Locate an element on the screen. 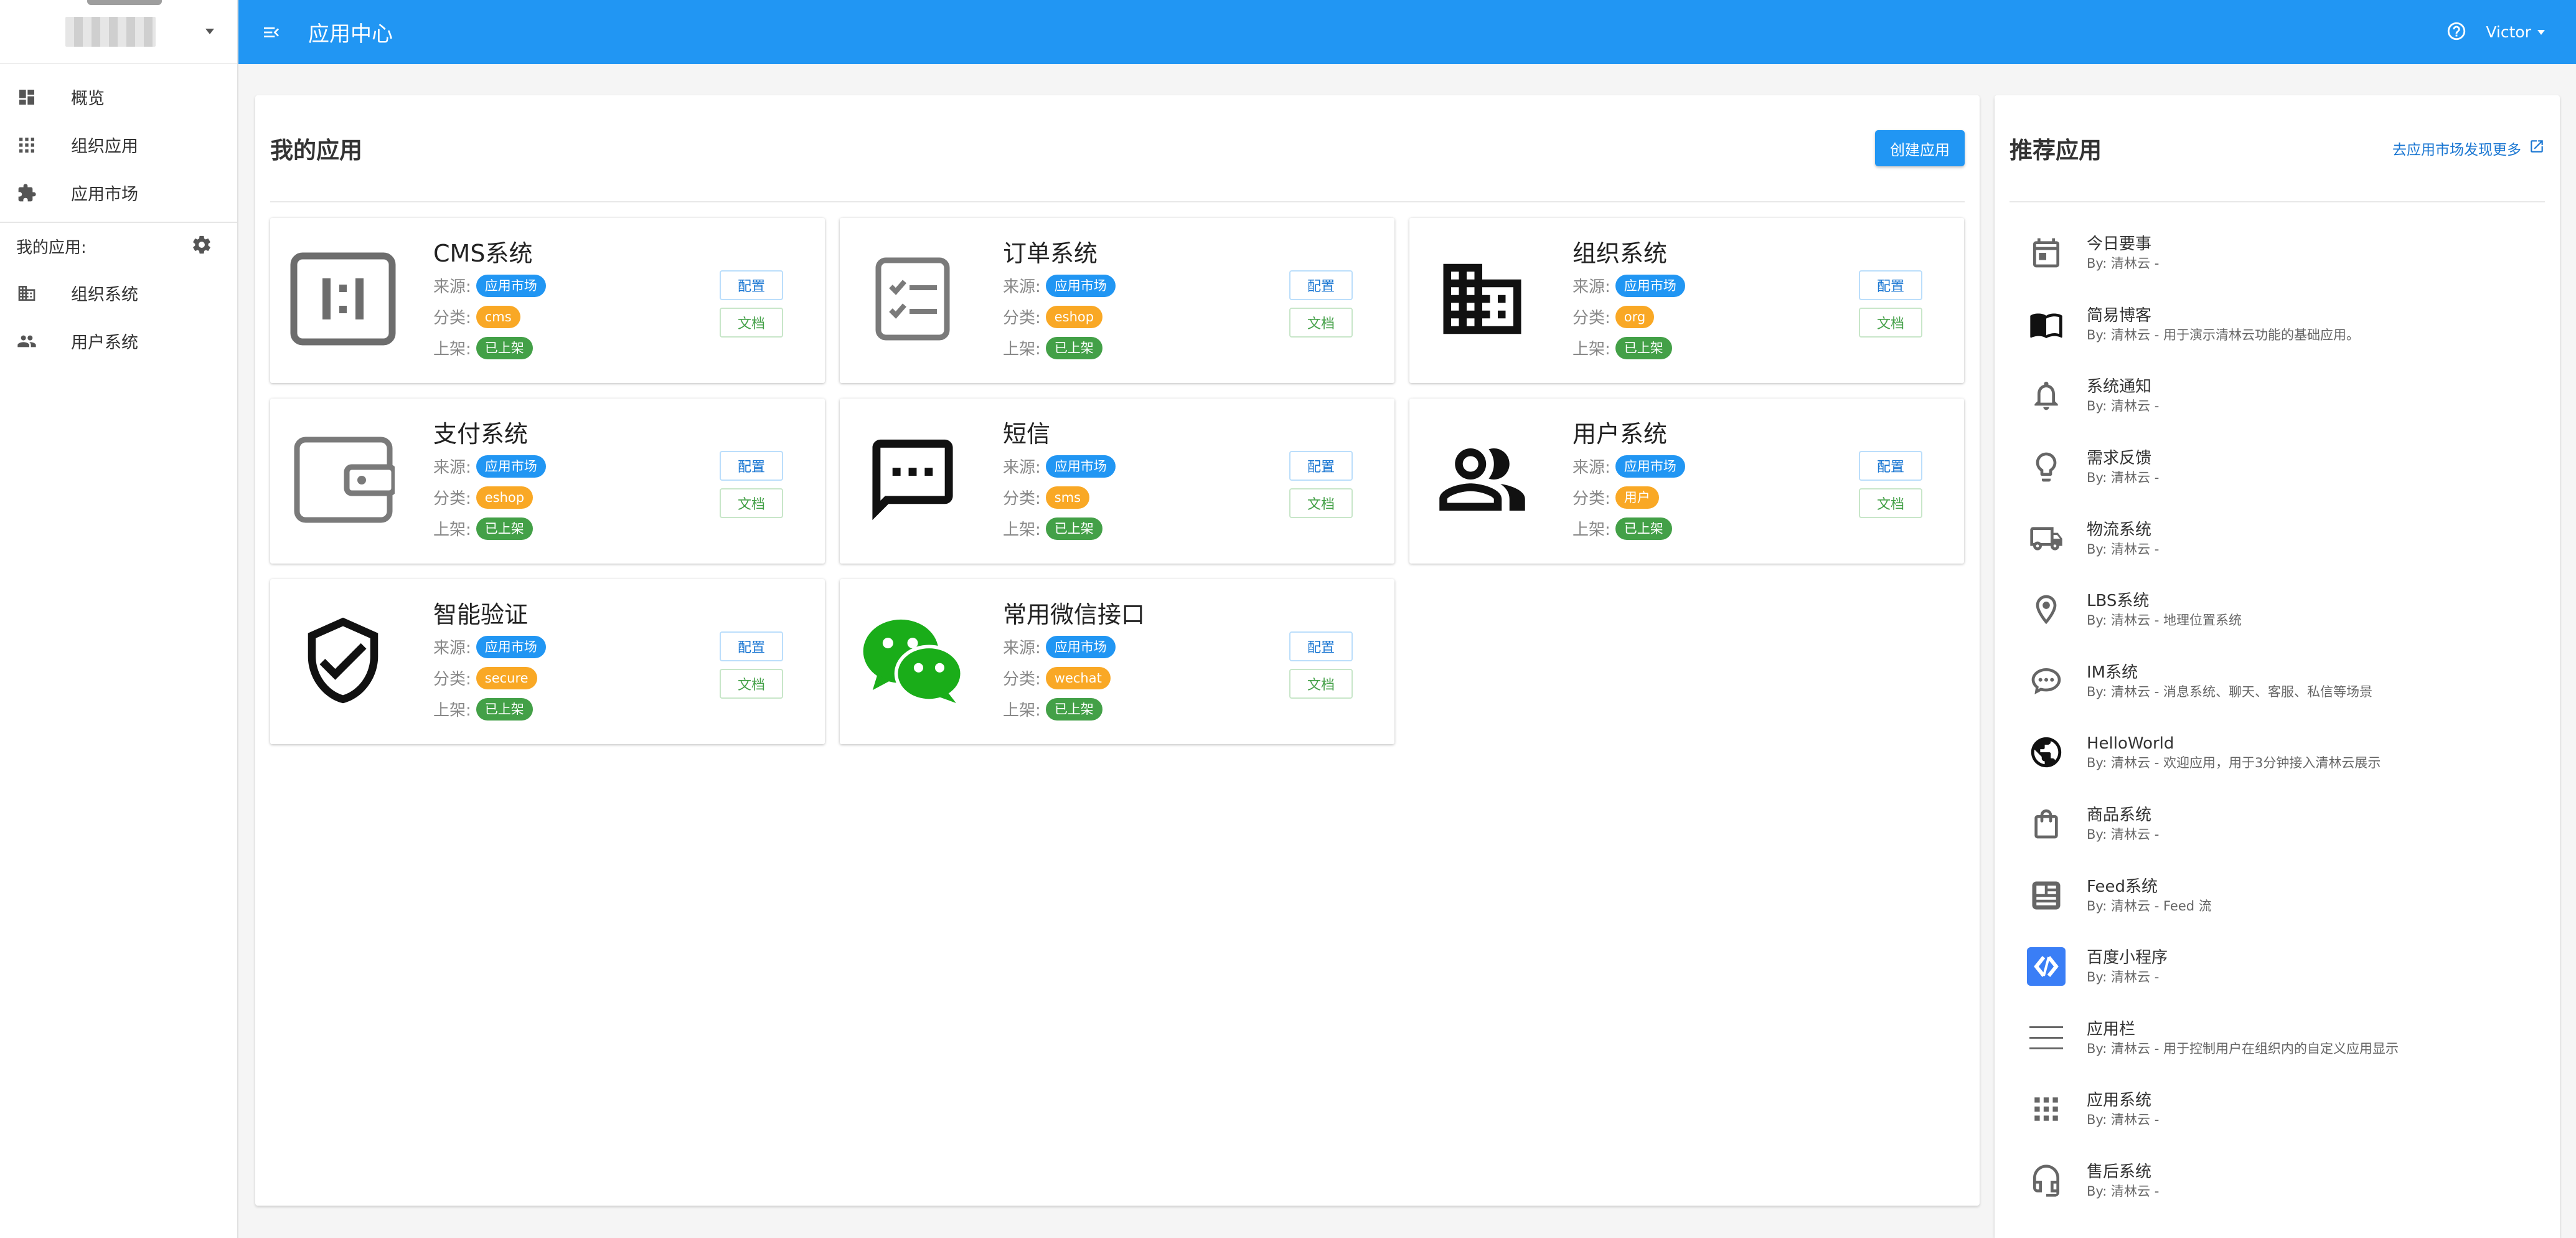  recommended-item-text: 需求反馈 By: 清林云 - is located at coordinates (2123, 467).